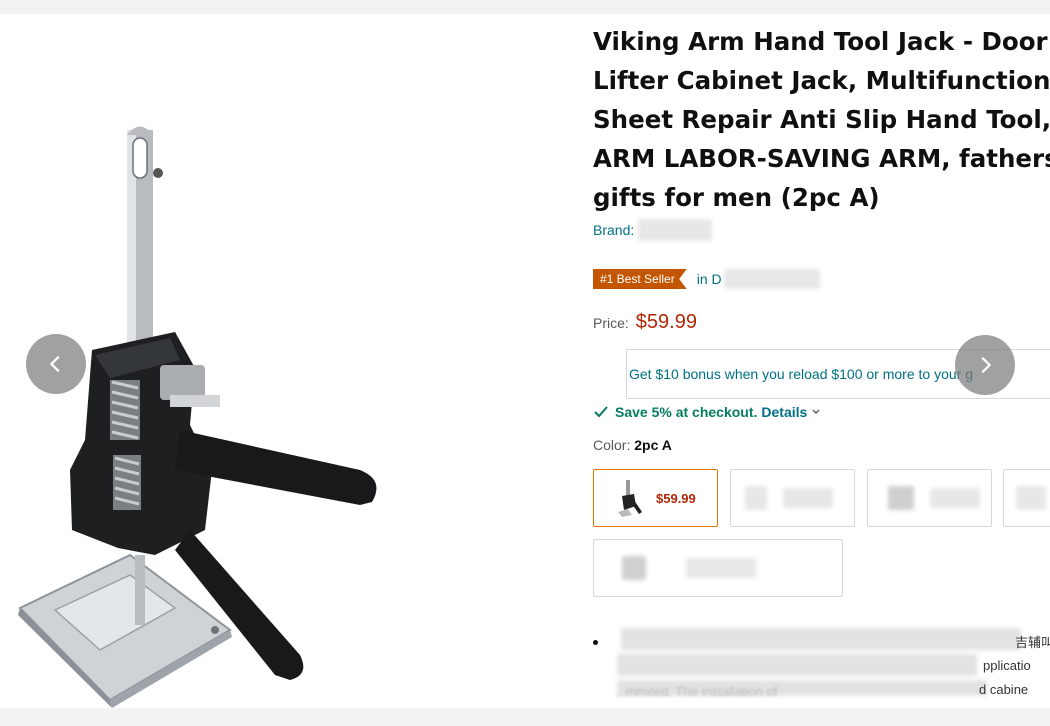 The height and width of the screenshot is (726, 1050). I want to click on details-link: Details, so click(784, 412).